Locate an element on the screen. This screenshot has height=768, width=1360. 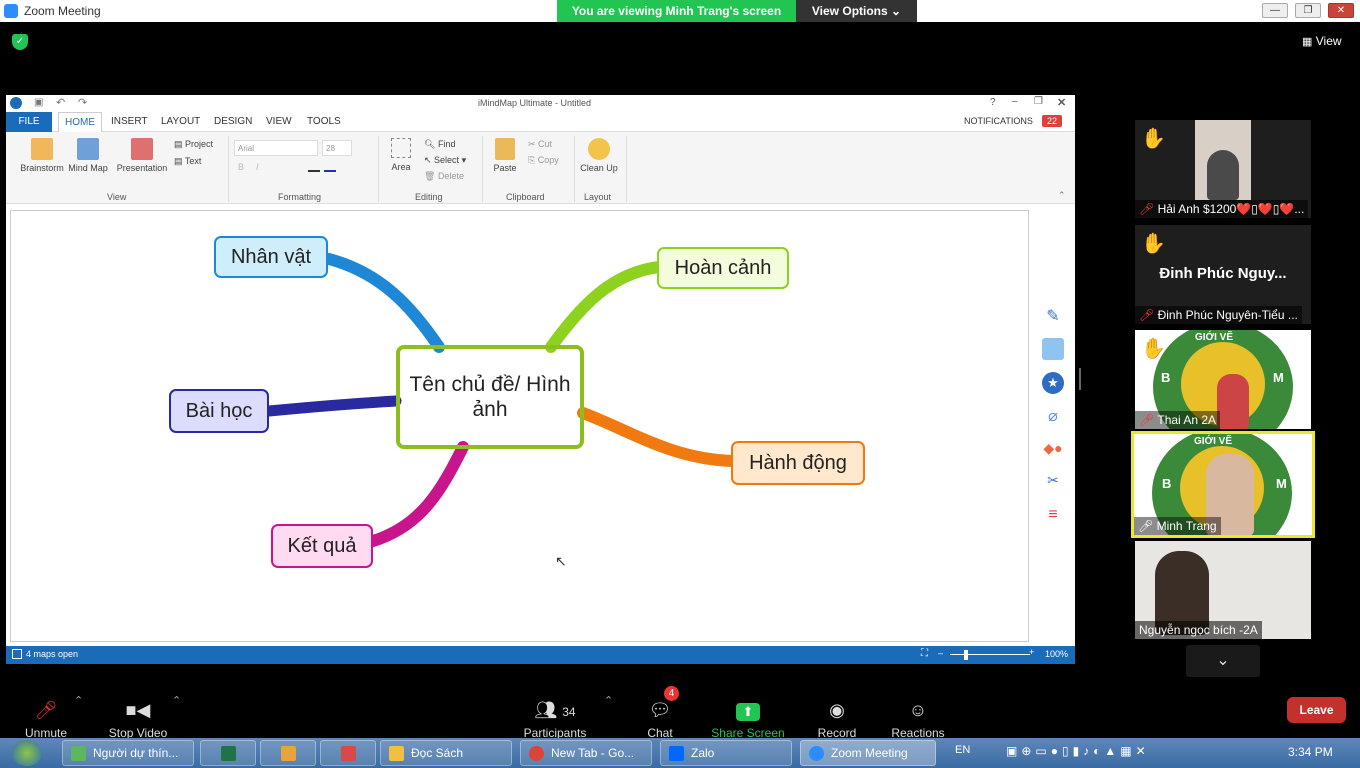
chrome-icon is located at coordinates (78, 753).